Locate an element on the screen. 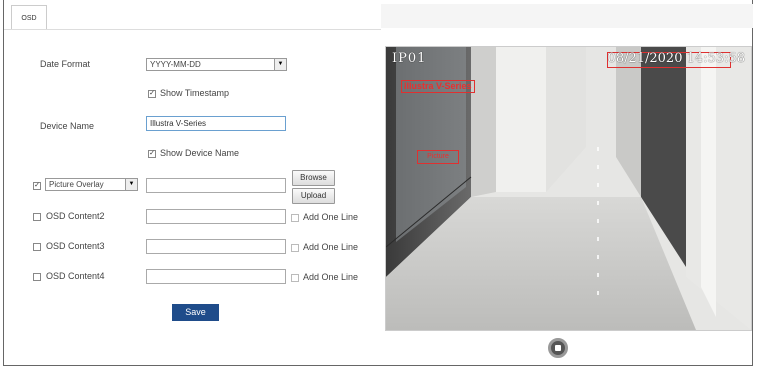 This screenshot has height=371, width=761. osd-content4-label: OSD Content4 is located at coordinates (75, 276).